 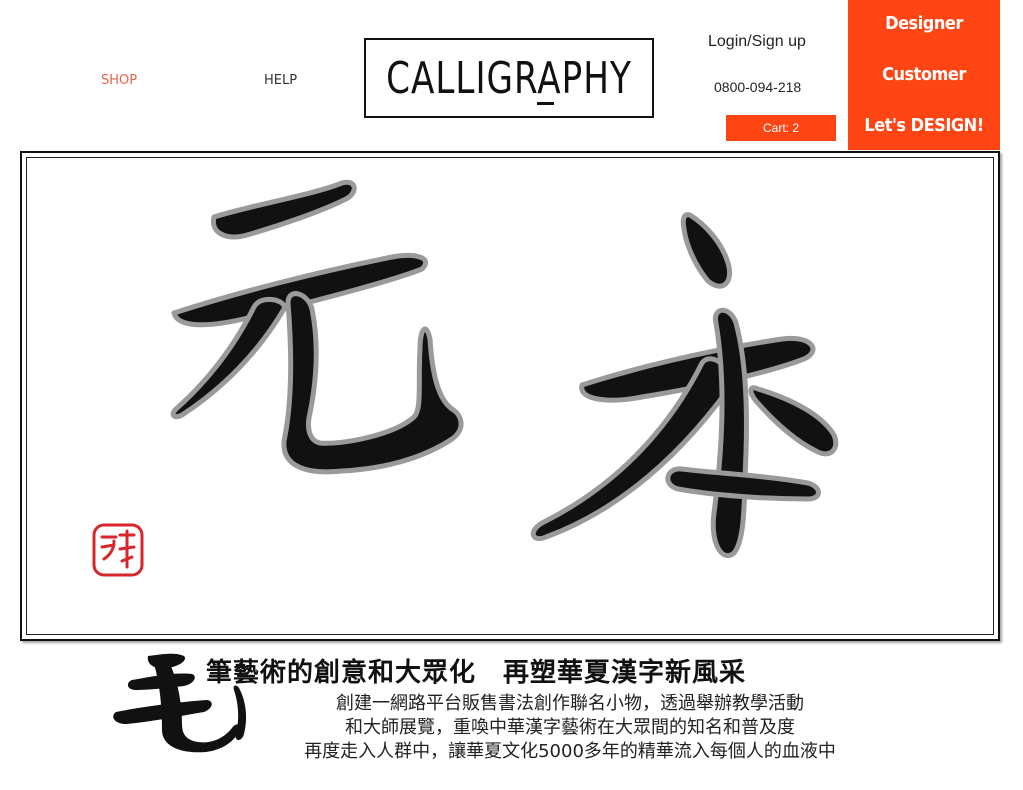 I want to click on calligraphy-char-yuan, so click(x=317, y=327).